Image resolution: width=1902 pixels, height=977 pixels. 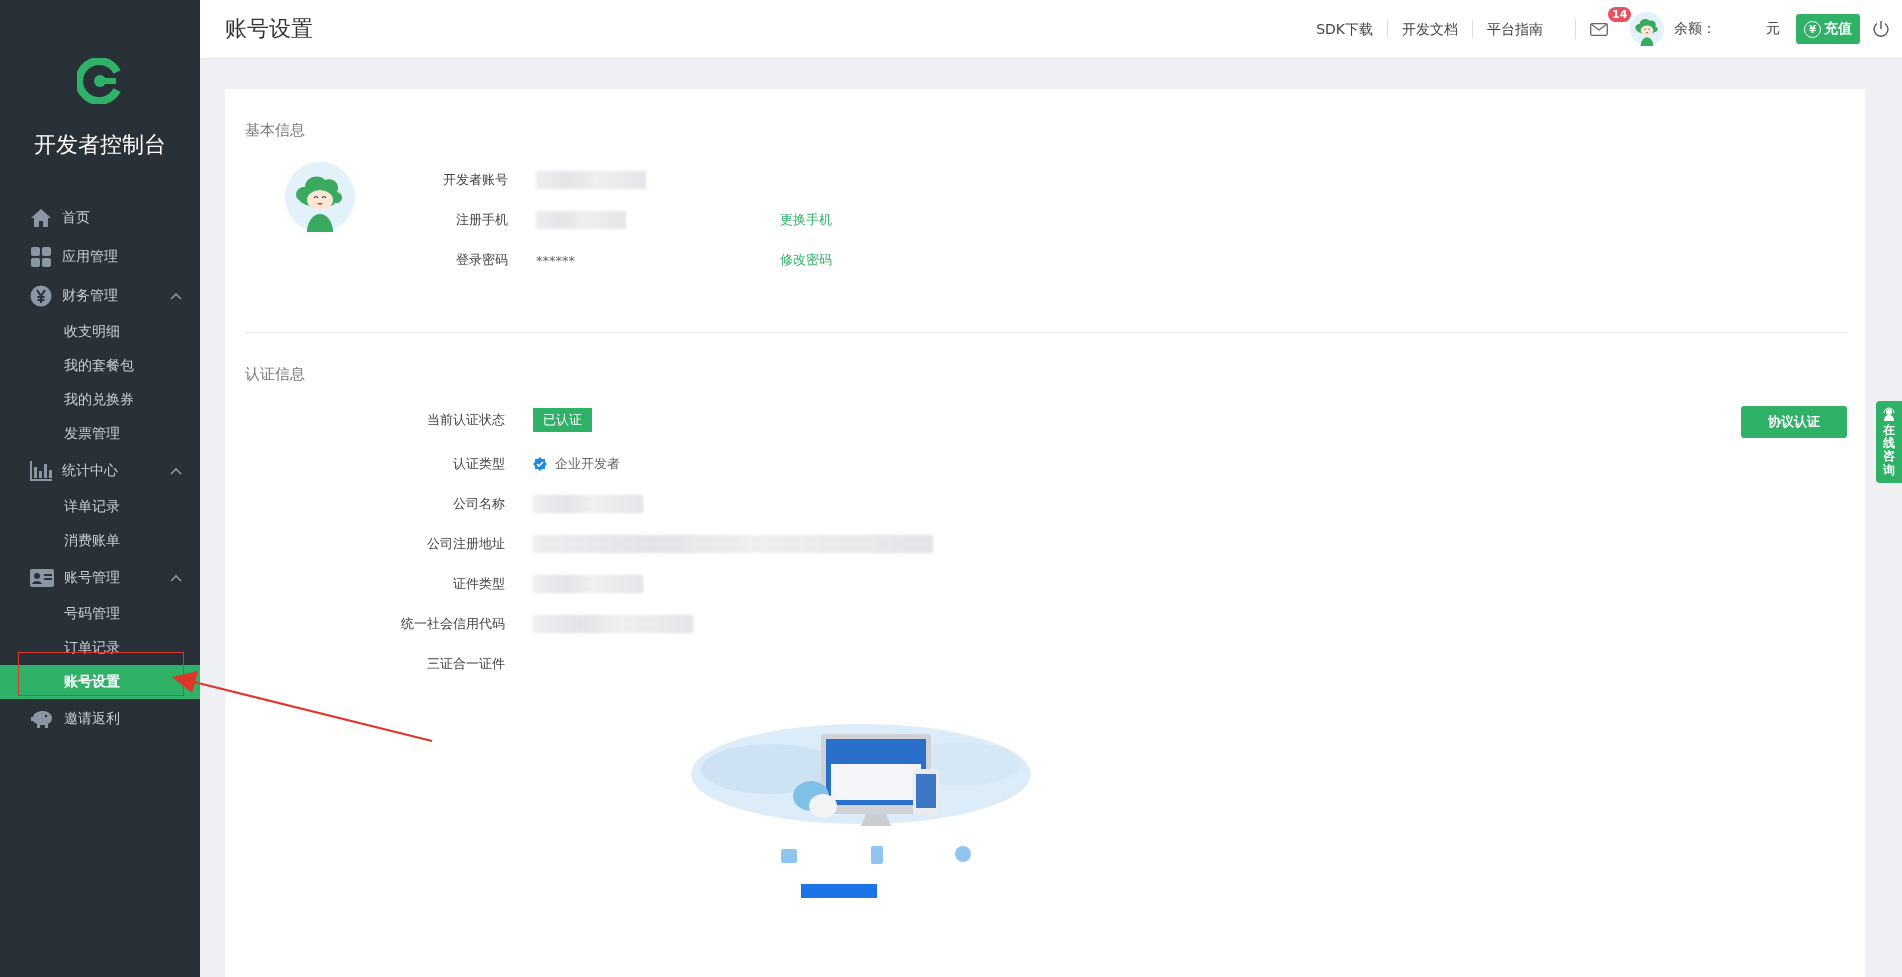 What do you see at coordinates (465, 664) in the screenshot?
I see `field-label: 三证合一证件` at bounding box center [465, 664].